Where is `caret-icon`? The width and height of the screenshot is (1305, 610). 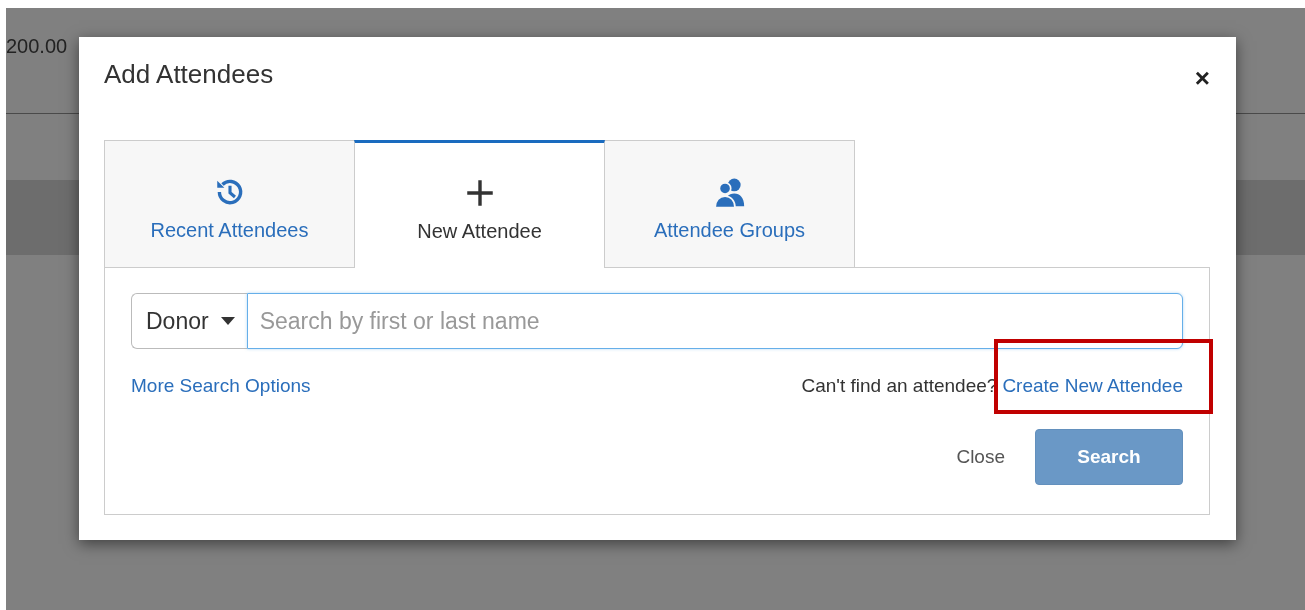
caret-icon is located at coordinates (227, 321).